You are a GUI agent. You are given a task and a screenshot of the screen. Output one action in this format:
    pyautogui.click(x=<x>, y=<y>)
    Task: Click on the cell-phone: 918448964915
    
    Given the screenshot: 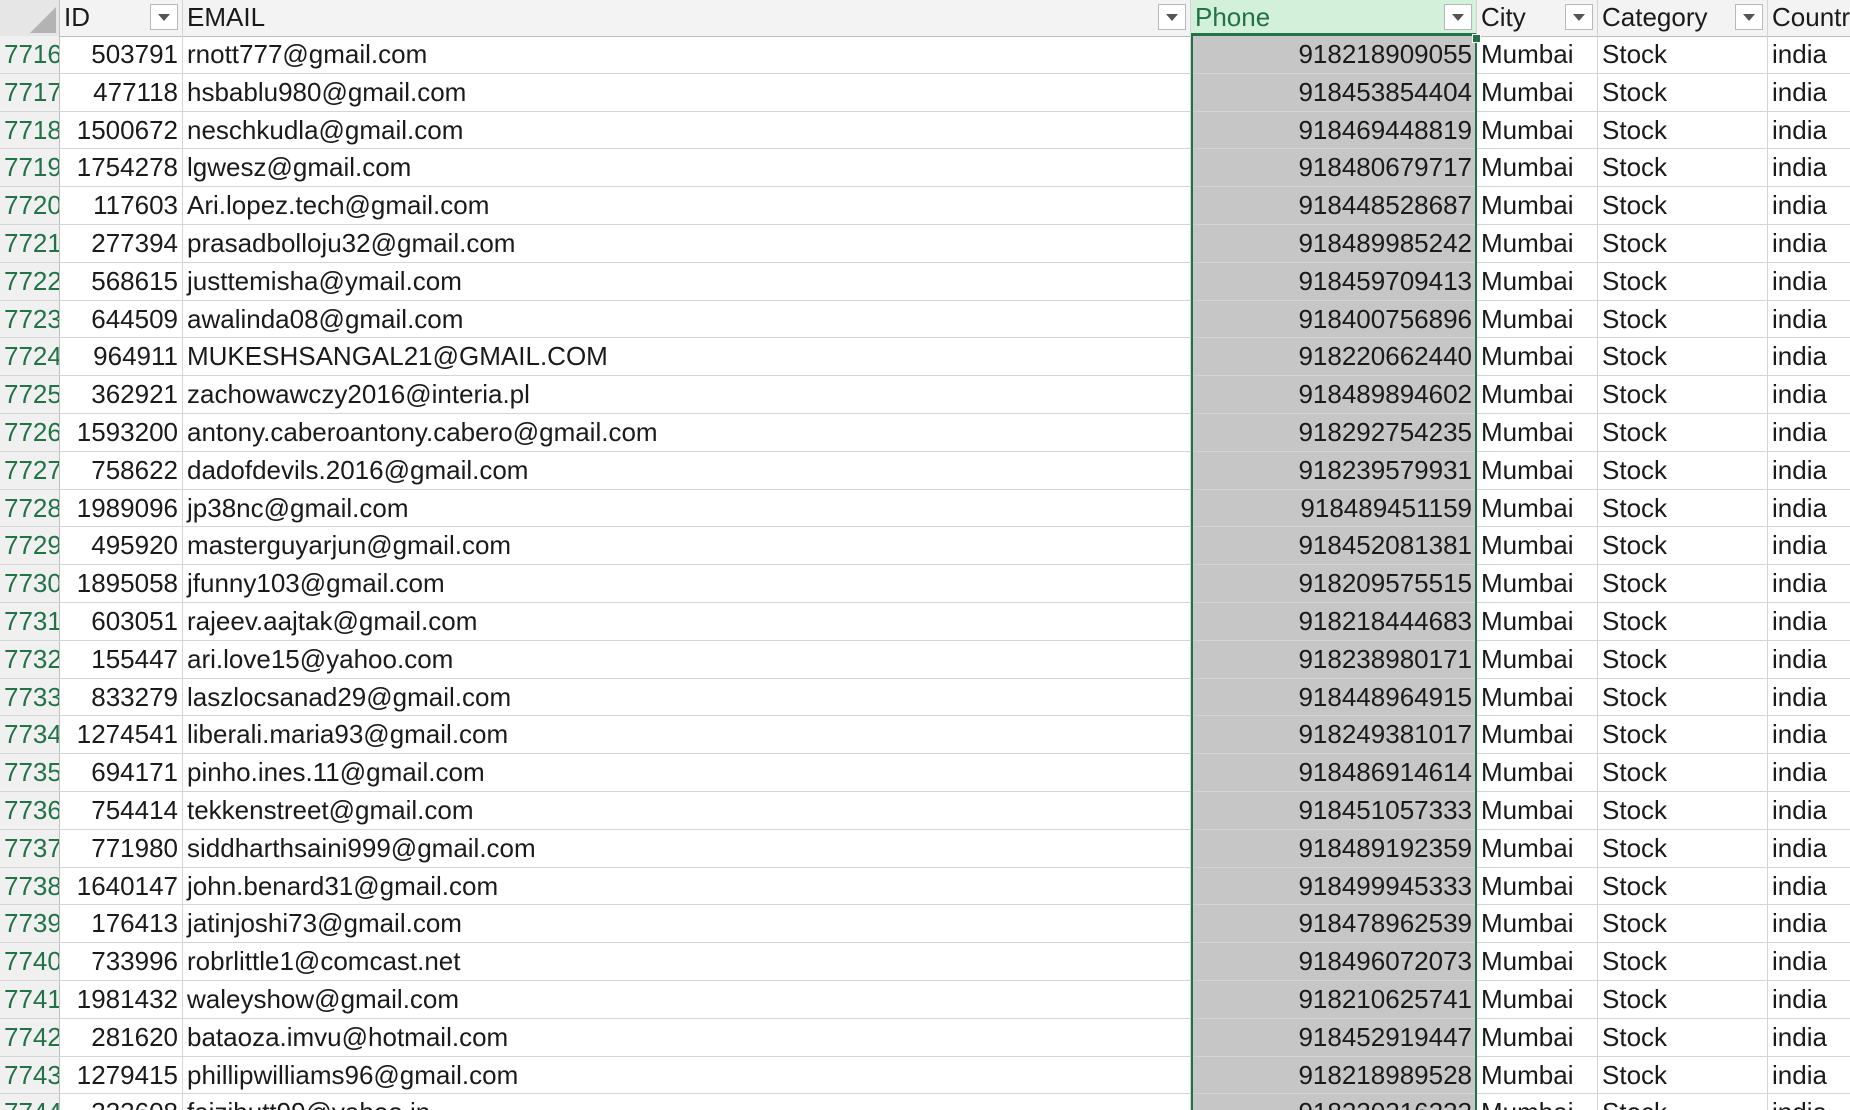 What is the action you would take?
    pyautogui.click(x=1334, y=697)
    